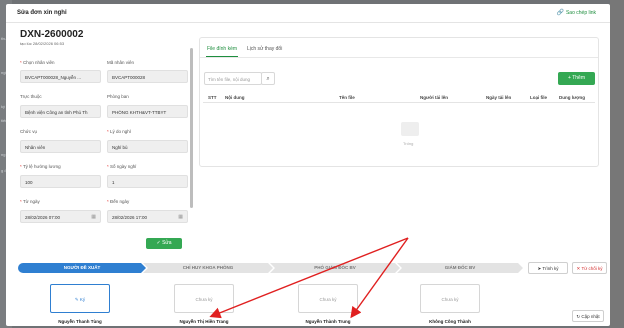  What do you see at coordinates (42, 13) in the screenshot?
I see `modal-title: Sửa đơn xin nghỉ` at bounding box center [42, 13].